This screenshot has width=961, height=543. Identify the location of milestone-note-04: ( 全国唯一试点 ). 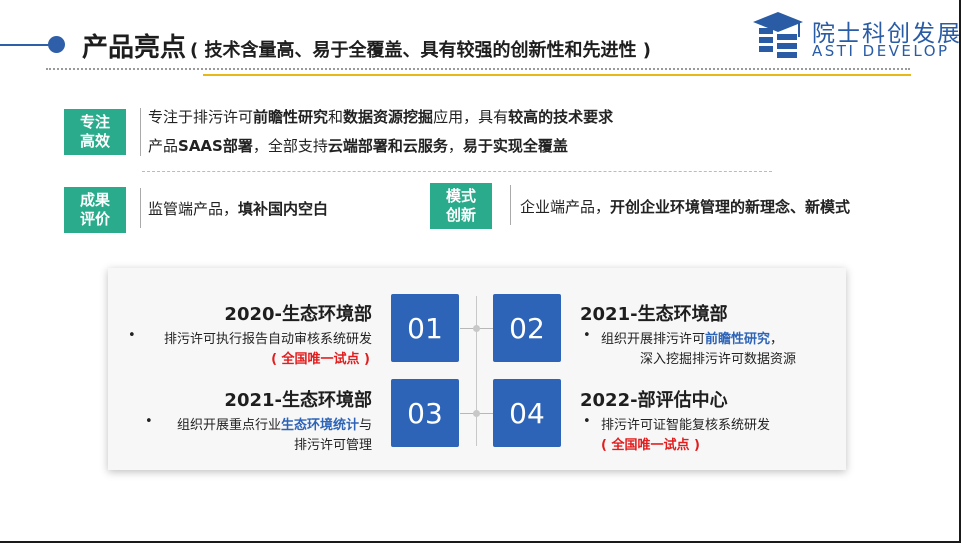
(650, 445).